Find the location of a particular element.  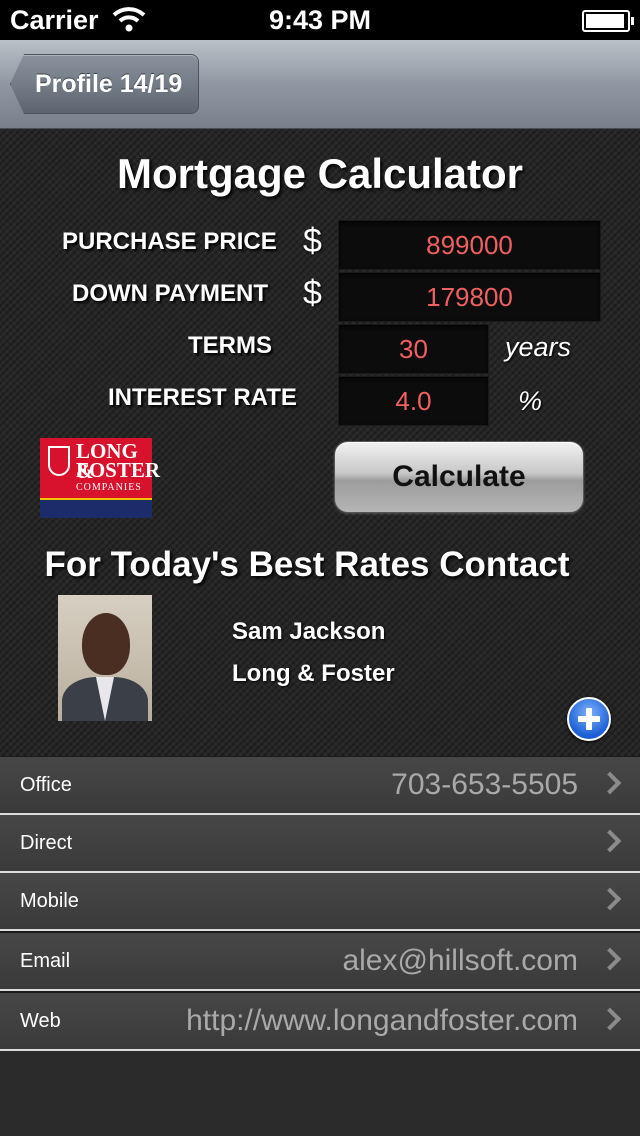

list-item-mobile: Mobile is located at coordinates (320, 902).